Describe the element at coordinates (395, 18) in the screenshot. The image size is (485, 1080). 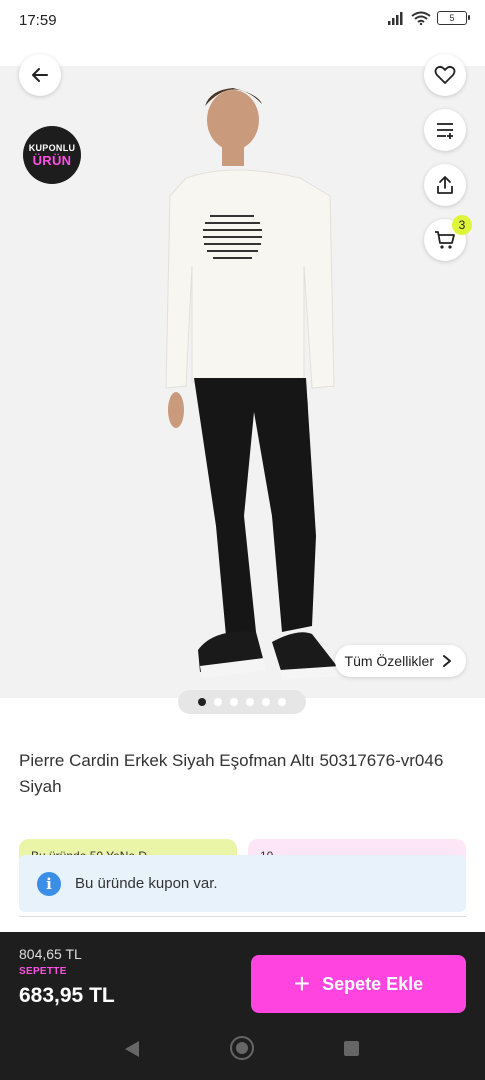
I see `signal-icon` at that location.